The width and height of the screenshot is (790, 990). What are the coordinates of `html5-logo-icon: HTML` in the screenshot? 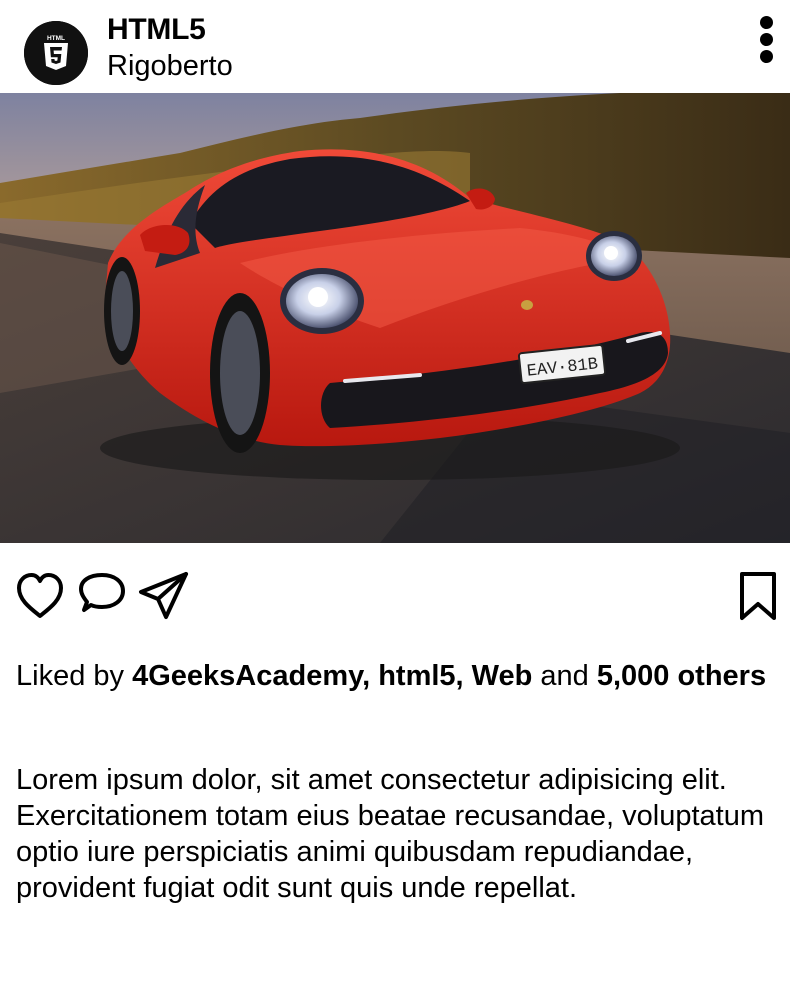 It's located at (56, 53).